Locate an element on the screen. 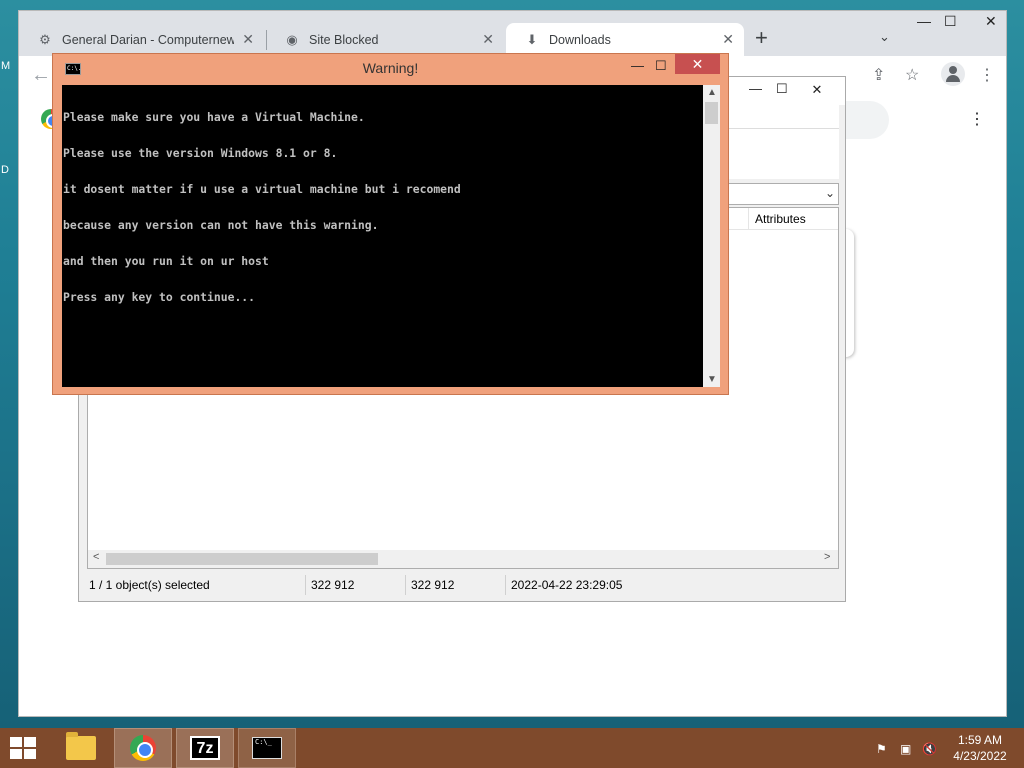  desktop-icon-label: D is located at coordinates (5, 170).